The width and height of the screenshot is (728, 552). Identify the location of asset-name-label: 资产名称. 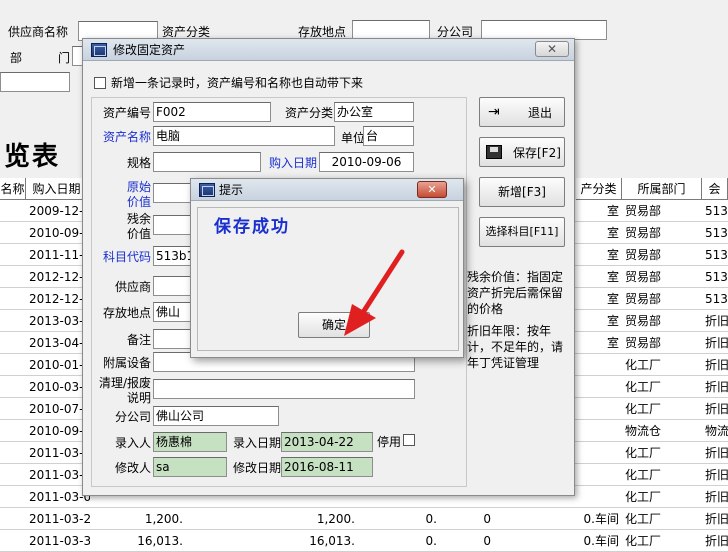
(126, 137).